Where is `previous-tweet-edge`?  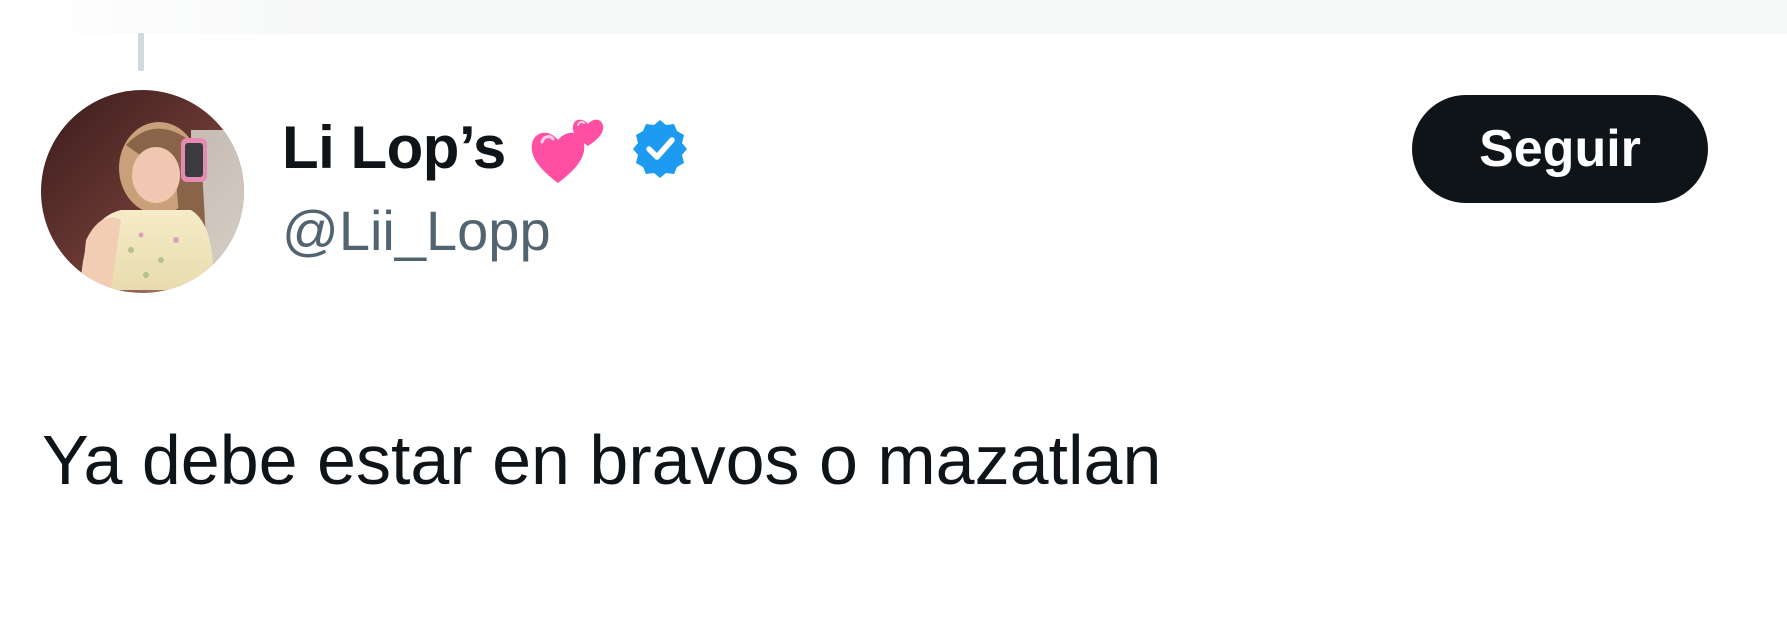 previous-tweet-edge is located at coordinates (893, 17).